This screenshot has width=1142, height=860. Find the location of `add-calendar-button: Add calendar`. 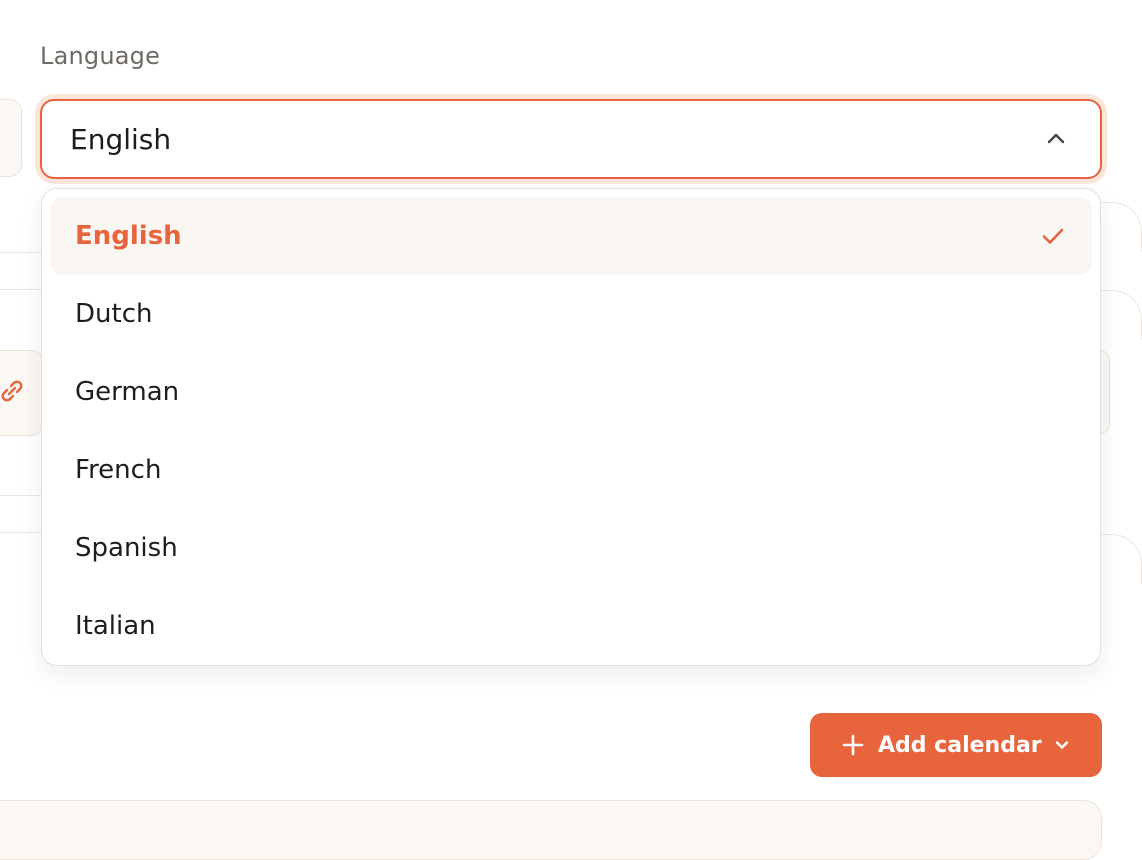

add-calendar-button: Add calendar is located at coordinates (956, 745).